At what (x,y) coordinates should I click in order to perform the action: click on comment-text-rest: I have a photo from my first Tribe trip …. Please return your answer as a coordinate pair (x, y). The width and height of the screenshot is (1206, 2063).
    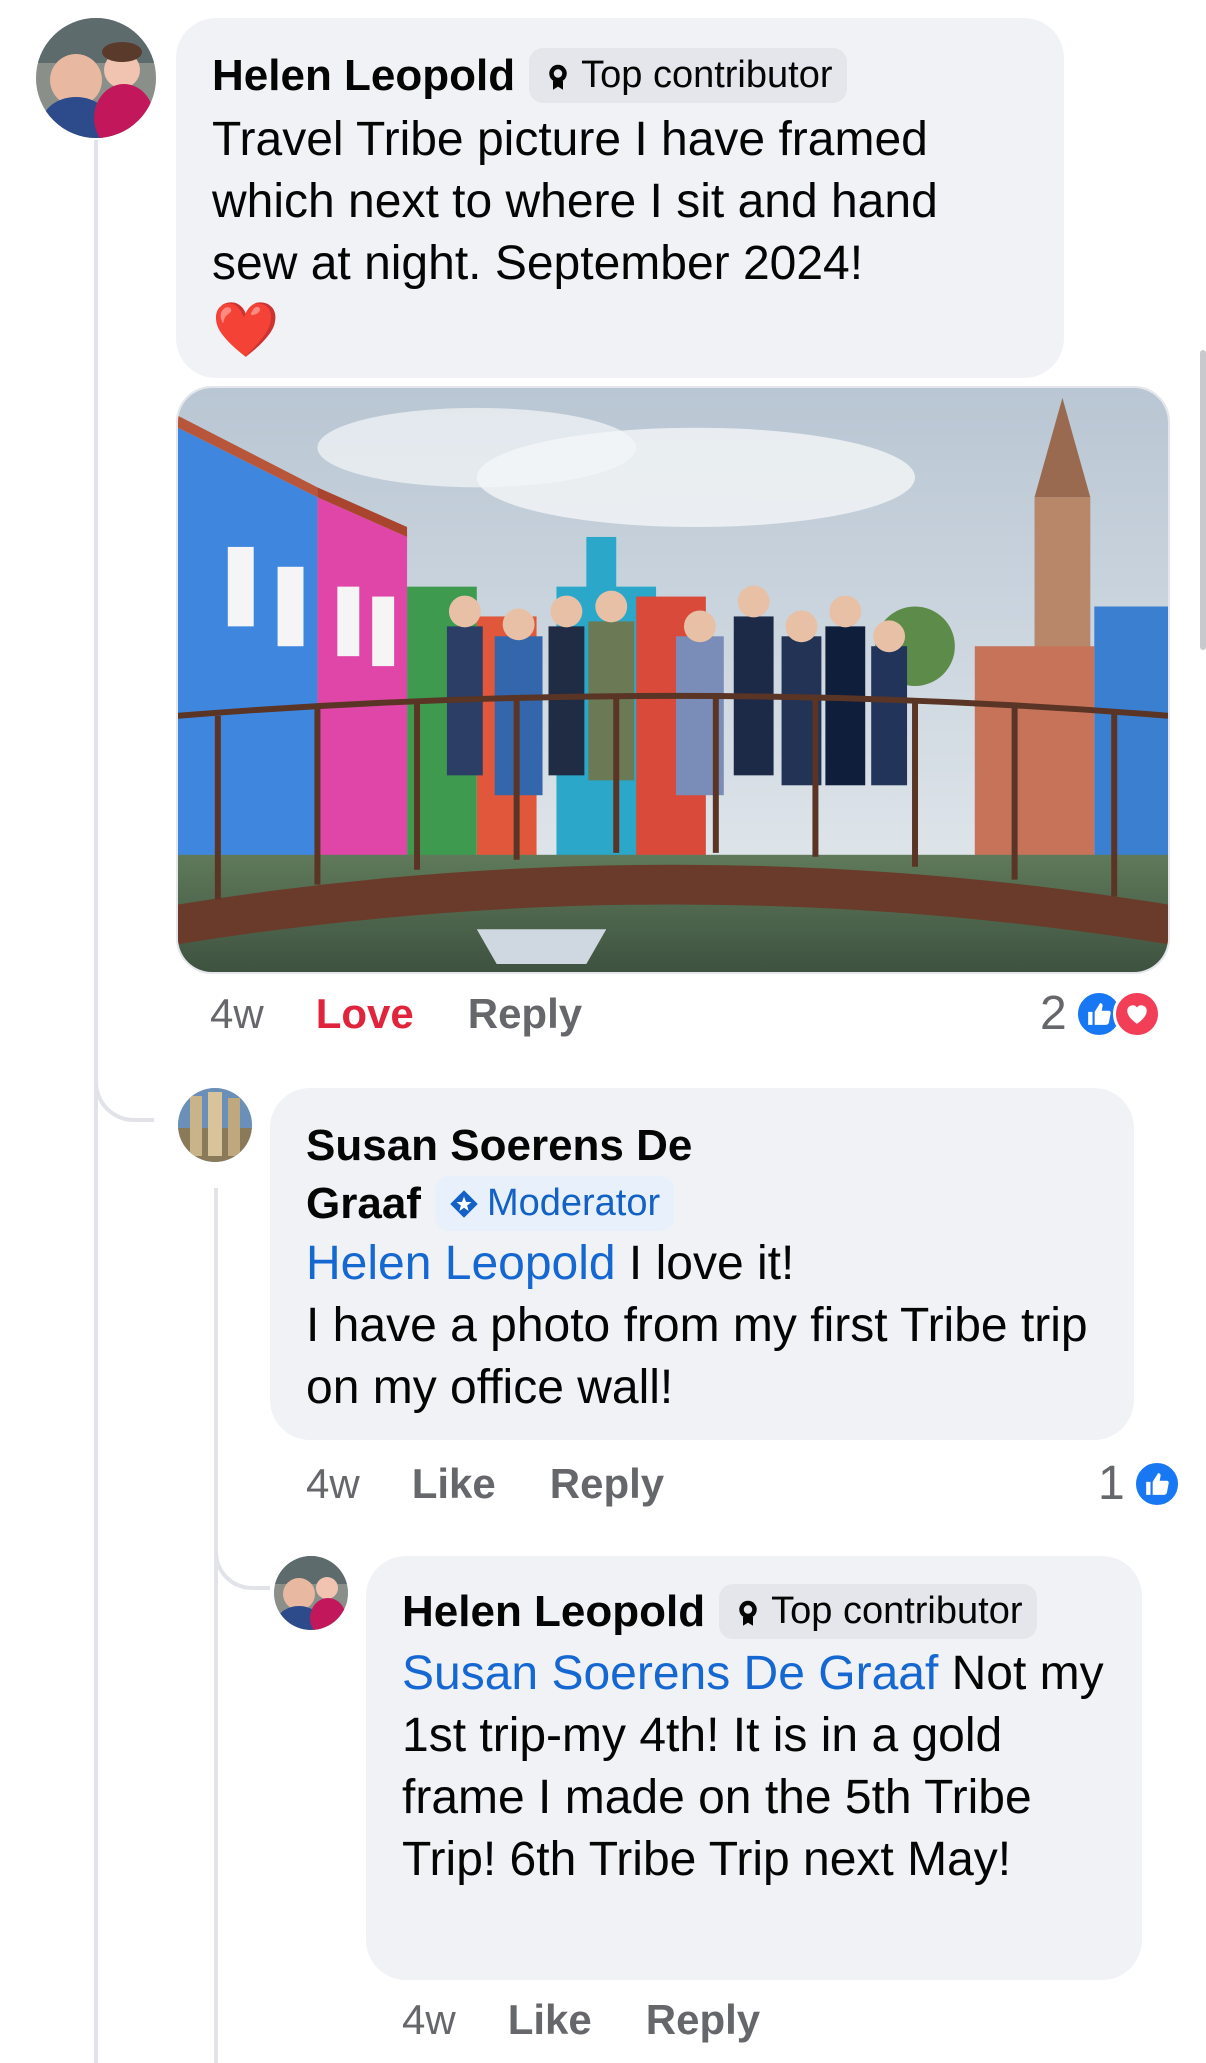
    Looking at the image, I should click on (697, 1356).